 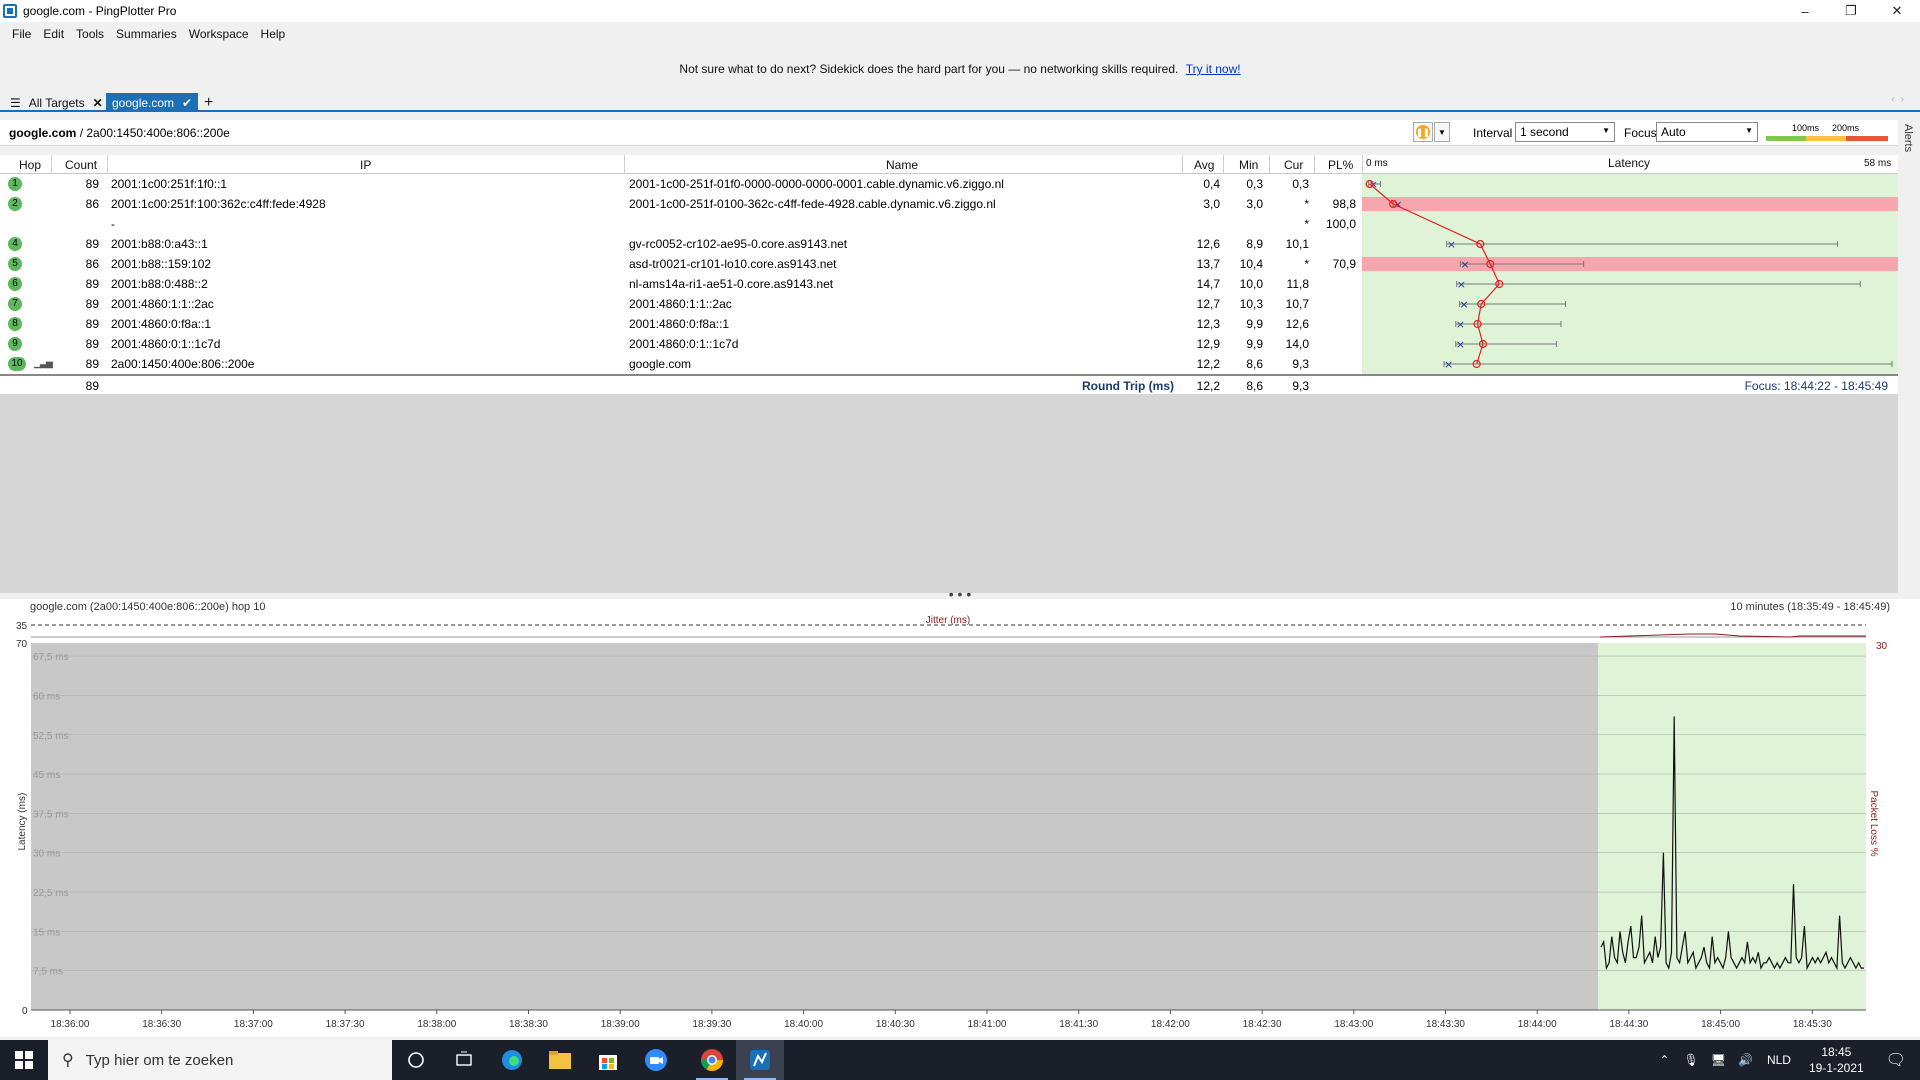 What do you see at coordinates (1630, 264) in the screenshot?
I see `packet-loss-band` at bounding box center [1630, 264].